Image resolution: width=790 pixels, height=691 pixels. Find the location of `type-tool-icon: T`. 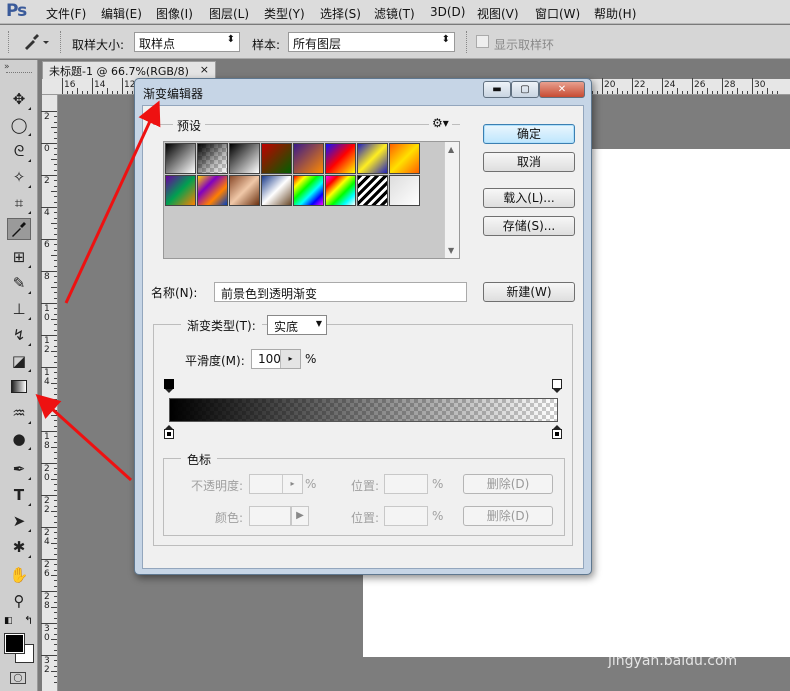

type-tool-icon: T is located at coordinates (19, 495).